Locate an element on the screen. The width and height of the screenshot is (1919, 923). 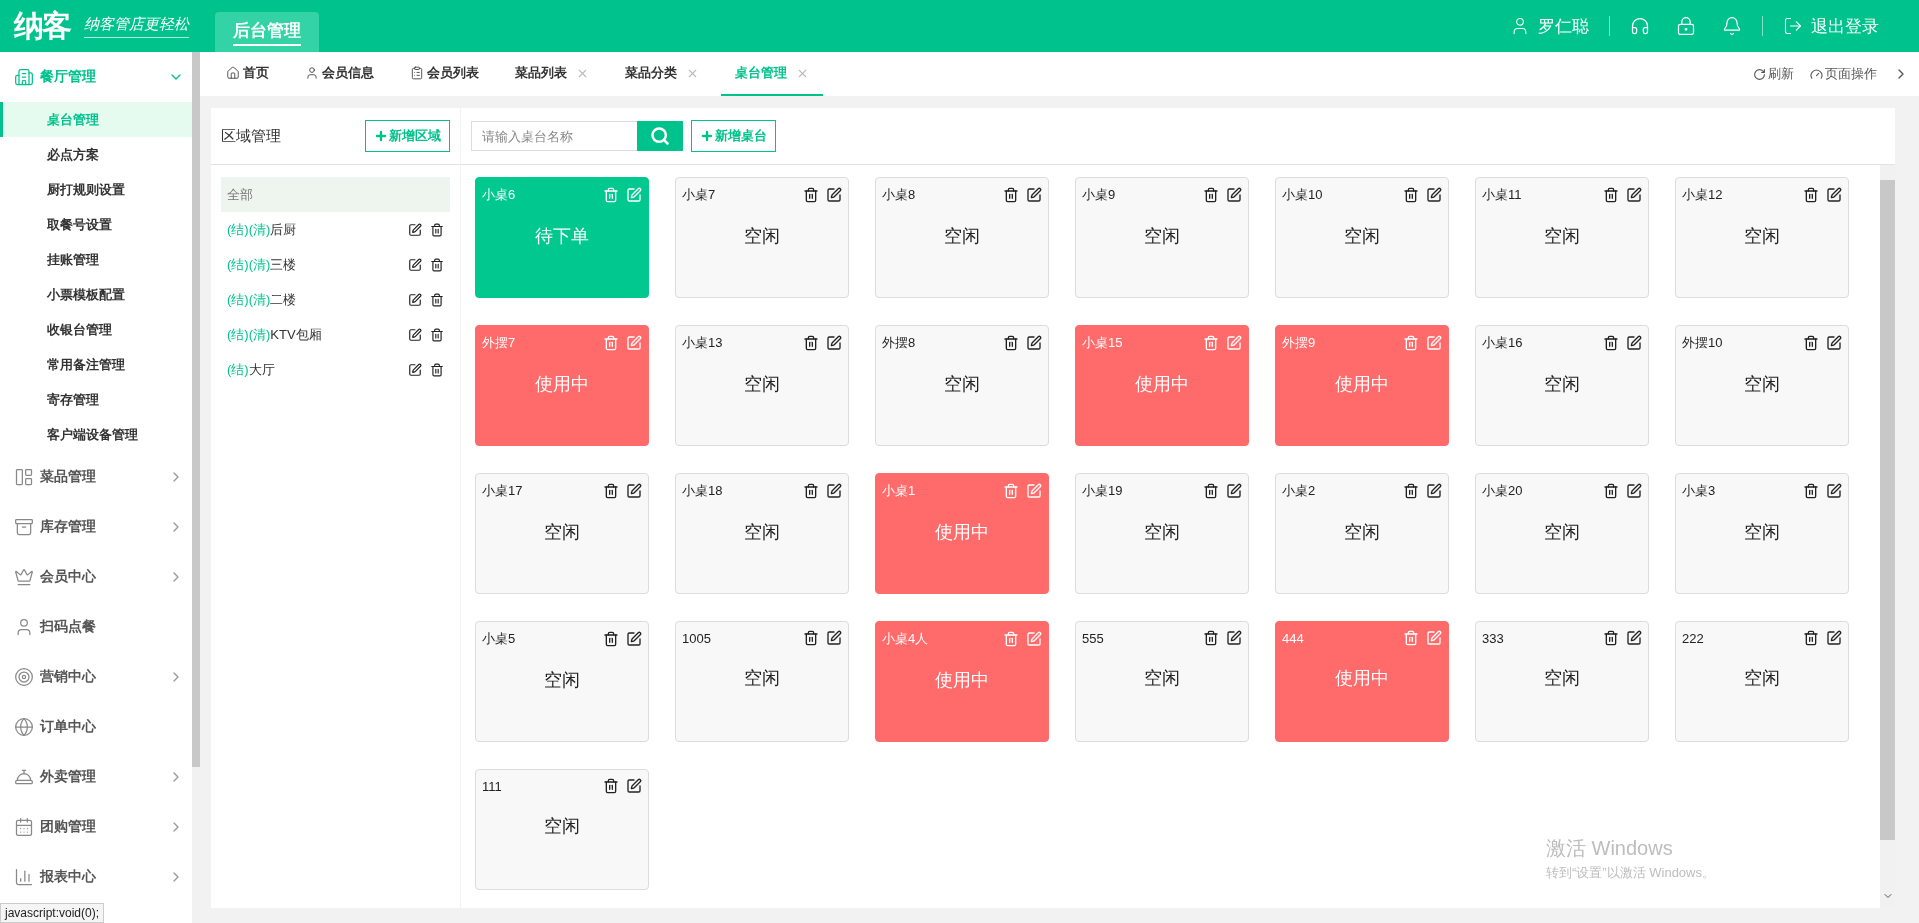
table-card: 小桌5 空闲 is located at coordinates (562, 681).